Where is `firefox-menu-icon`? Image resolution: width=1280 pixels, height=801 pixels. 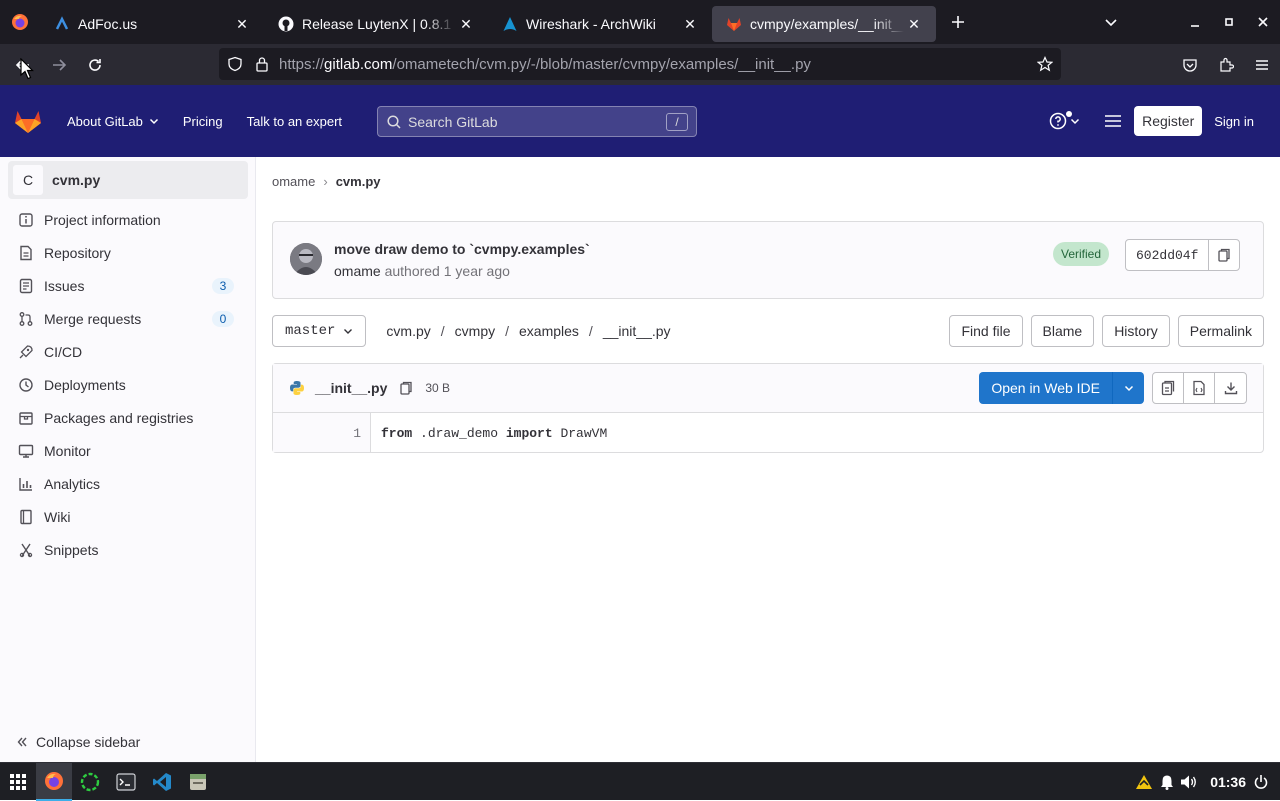
firefox-menu-icon is located at coordinates (20, 22).